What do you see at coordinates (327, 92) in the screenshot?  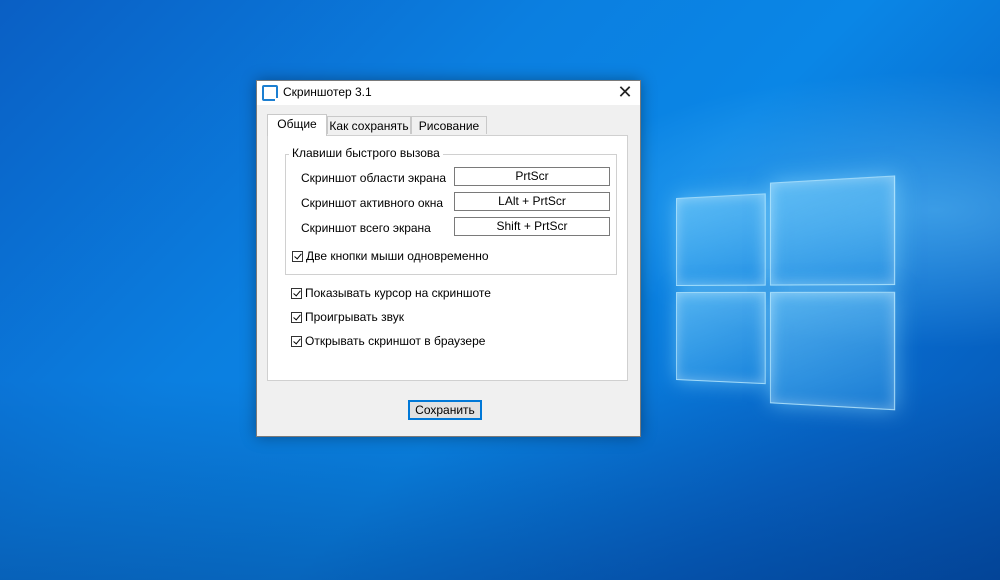 I see `window-title: Скриншотер 3.1` at bounding box center [327, 92].